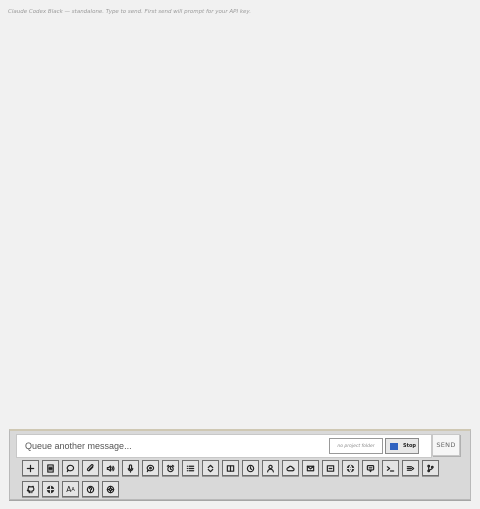  I want to click on columns-icon, so click(230, 468).